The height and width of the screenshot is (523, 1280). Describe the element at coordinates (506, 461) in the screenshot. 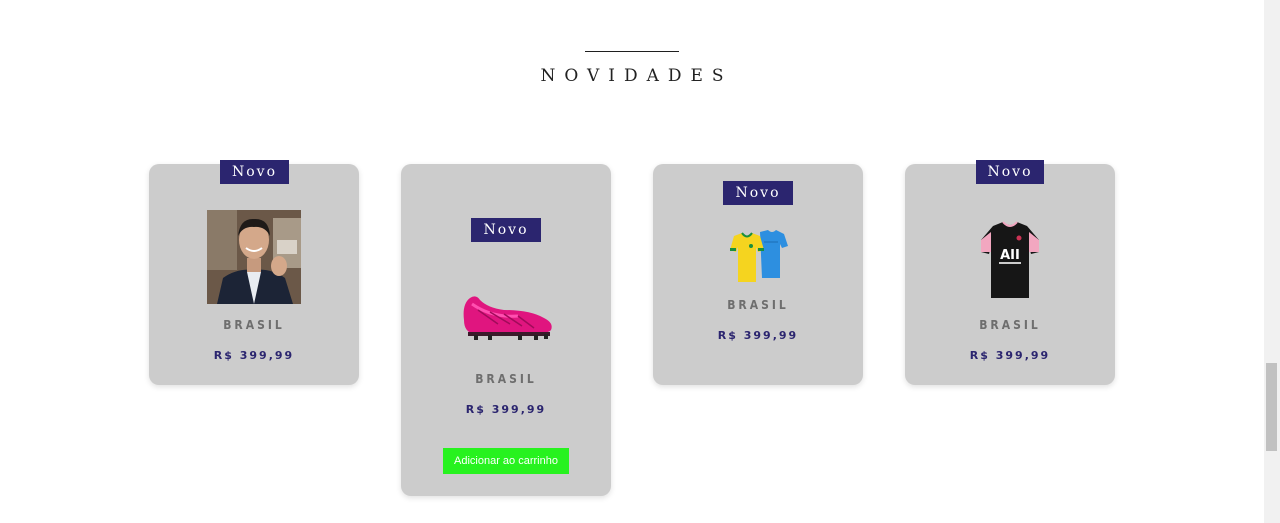

I see `add-to-cart-button: Adicionar ao carrinho` at that location.